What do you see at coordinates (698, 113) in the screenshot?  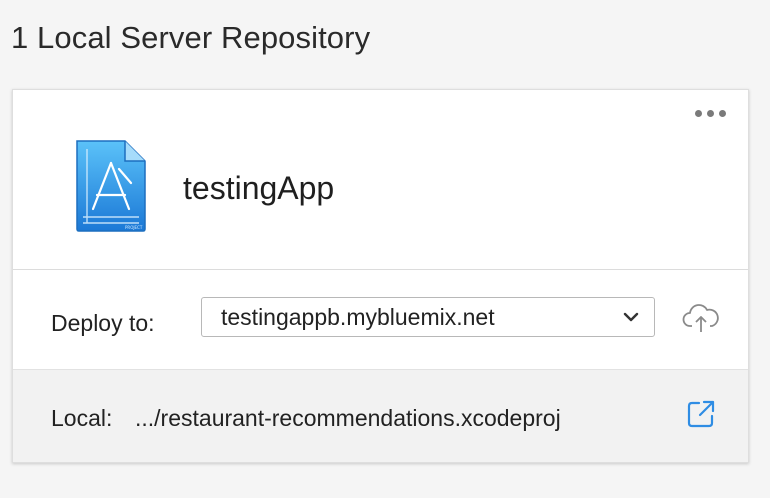 I see `more-ellipsis-icon` at bounding box center [698, 113].